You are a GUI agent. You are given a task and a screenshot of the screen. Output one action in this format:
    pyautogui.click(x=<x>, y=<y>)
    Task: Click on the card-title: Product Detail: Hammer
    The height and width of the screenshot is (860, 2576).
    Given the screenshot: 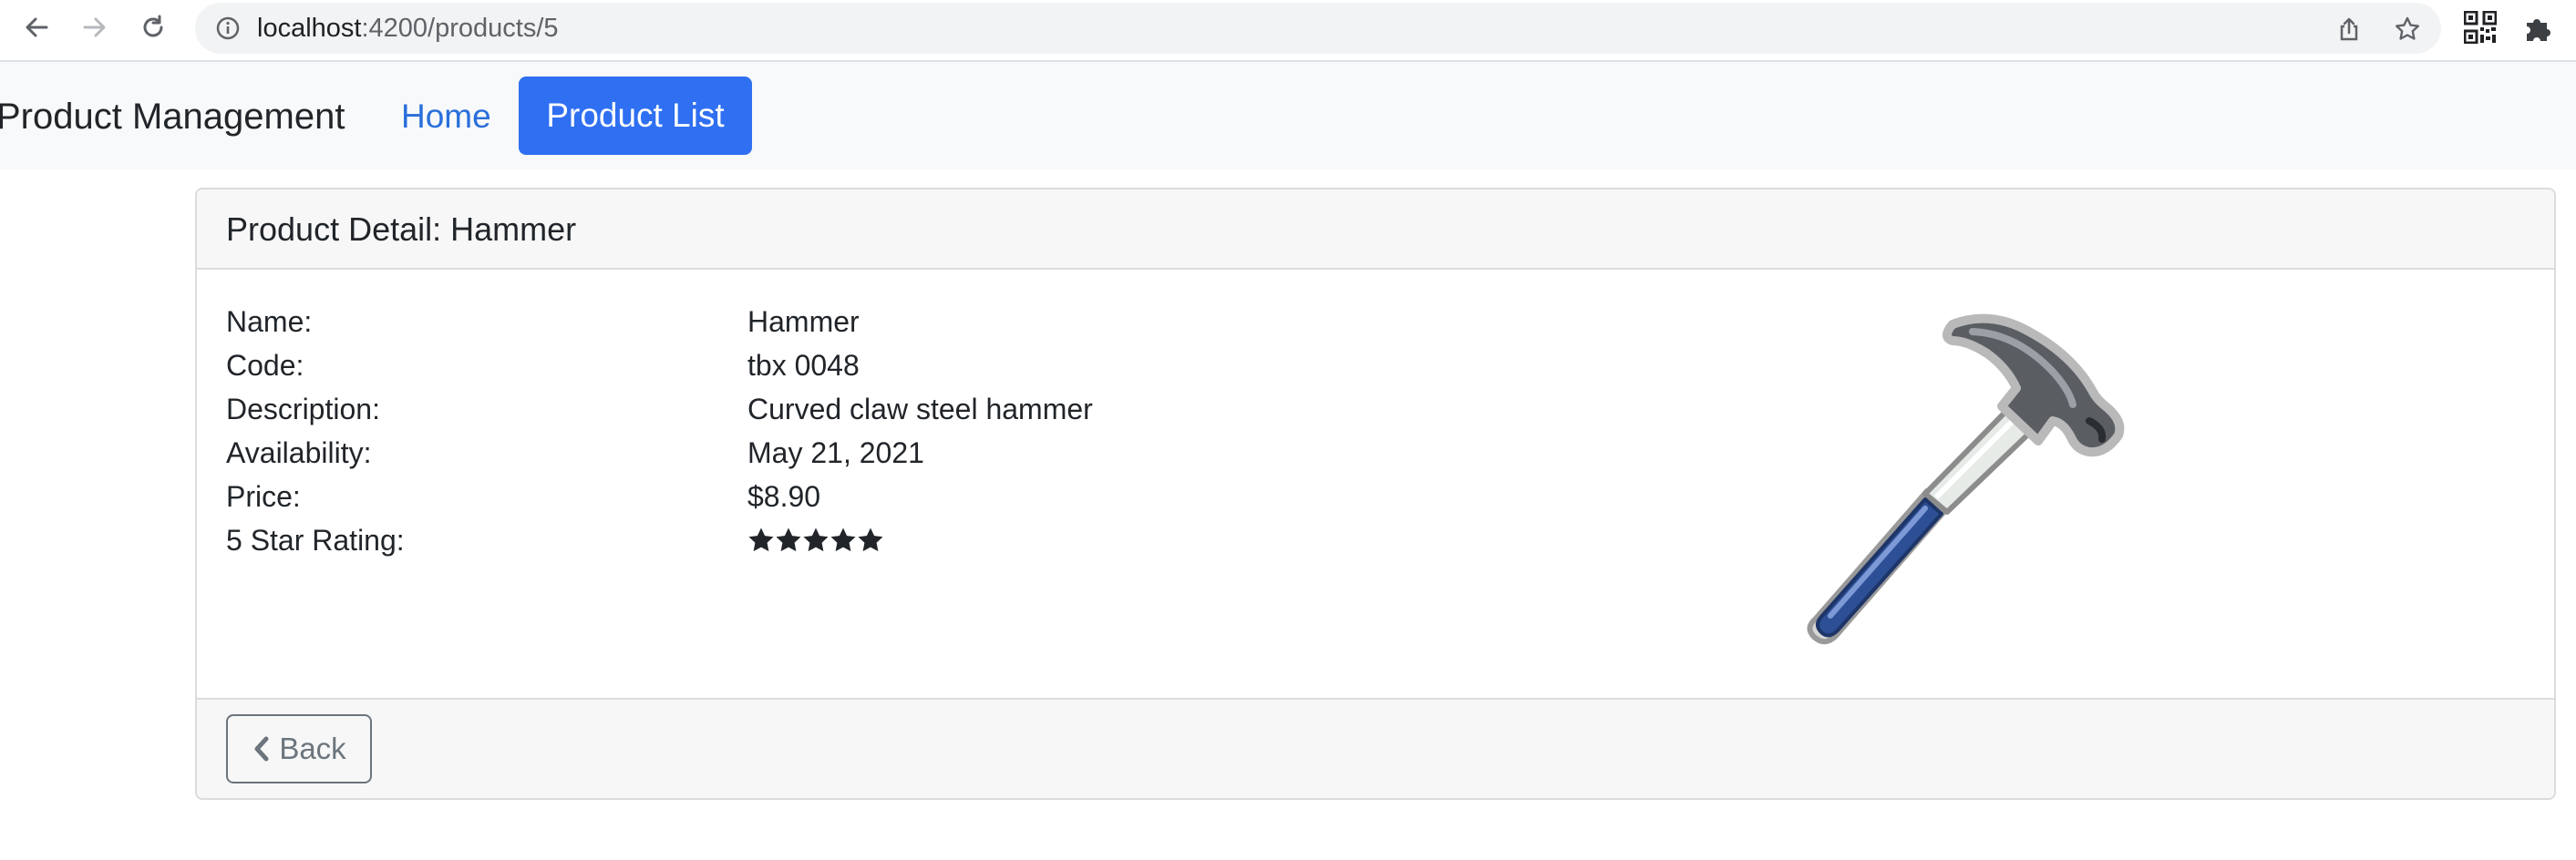 What is the action you would take?
    pyautogui.click(x=401, y=229)
    